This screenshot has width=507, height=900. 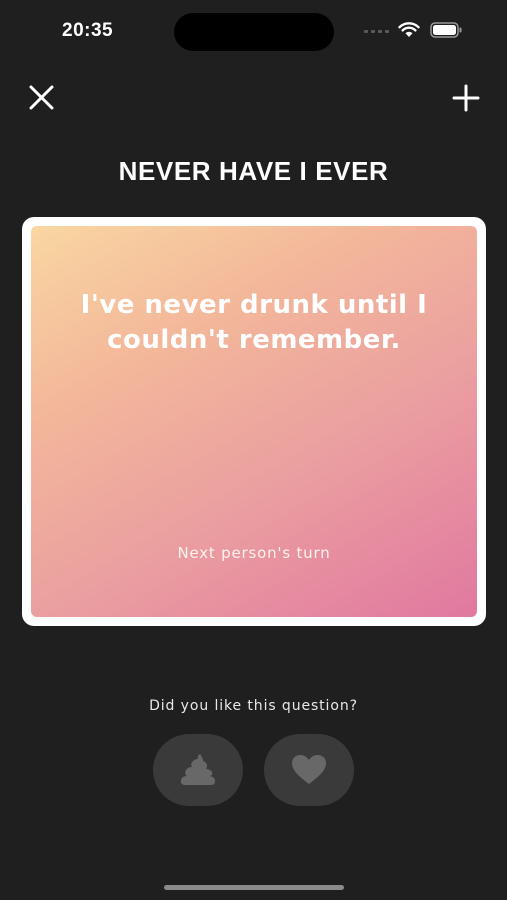 I want to click on battery-icon, so click(x=446, y=30).